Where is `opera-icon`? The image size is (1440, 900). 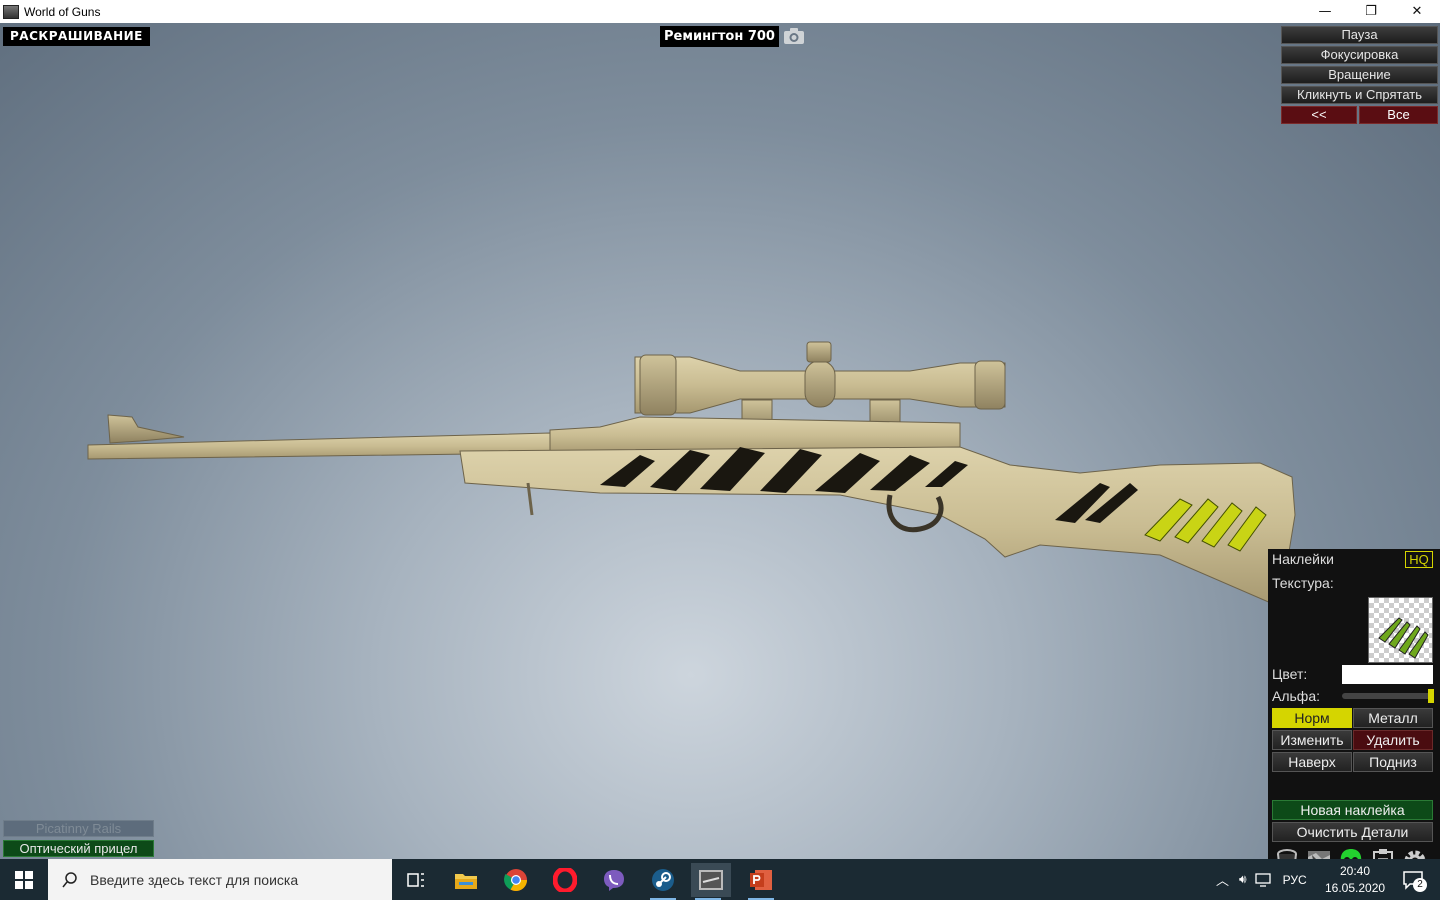 opera-icon is located at coordinates (565, 880).